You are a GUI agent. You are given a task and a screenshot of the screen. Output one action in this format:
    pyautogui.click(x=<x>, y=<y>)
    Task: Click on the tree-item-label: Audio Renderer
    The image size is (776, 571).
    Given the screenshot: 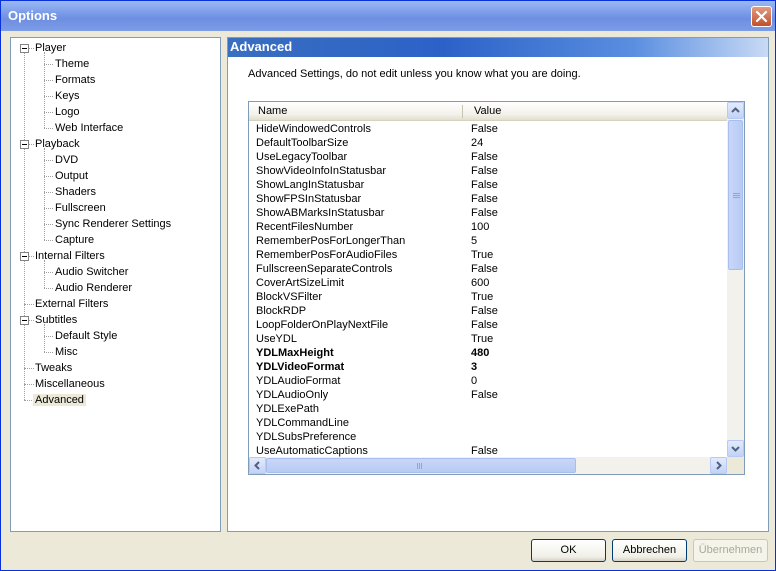 What is the action you would take?
    pyautogui.click(x=94, y=288)
    